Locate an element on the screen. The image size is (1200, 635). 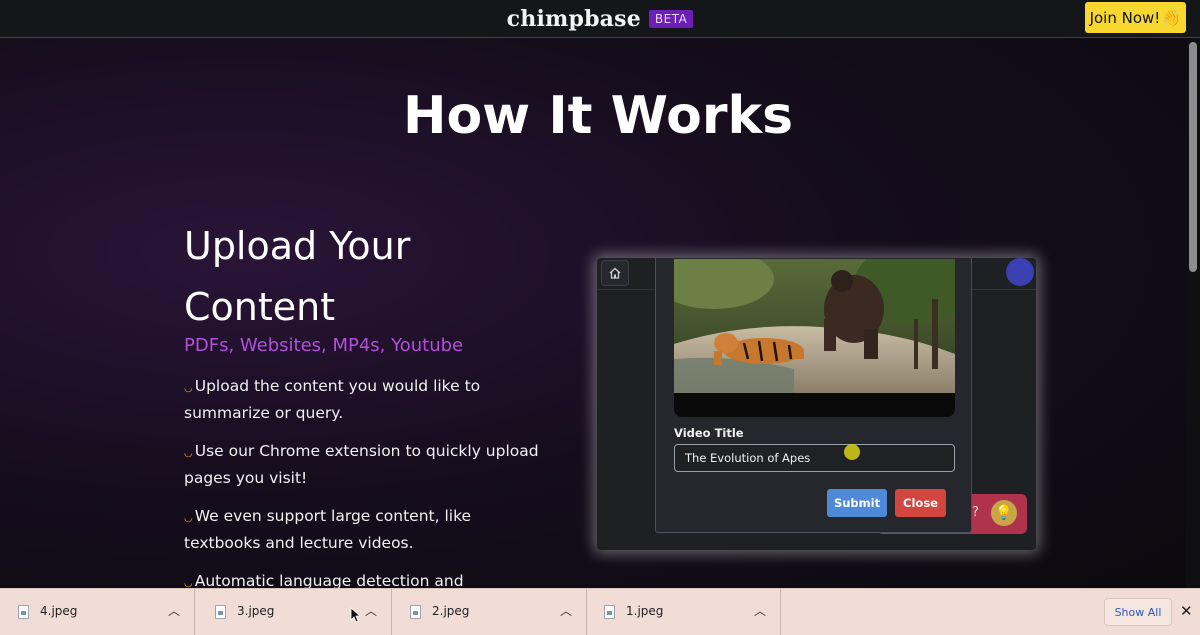
mouse-pointer-icon is located at coordinates (355, 615).